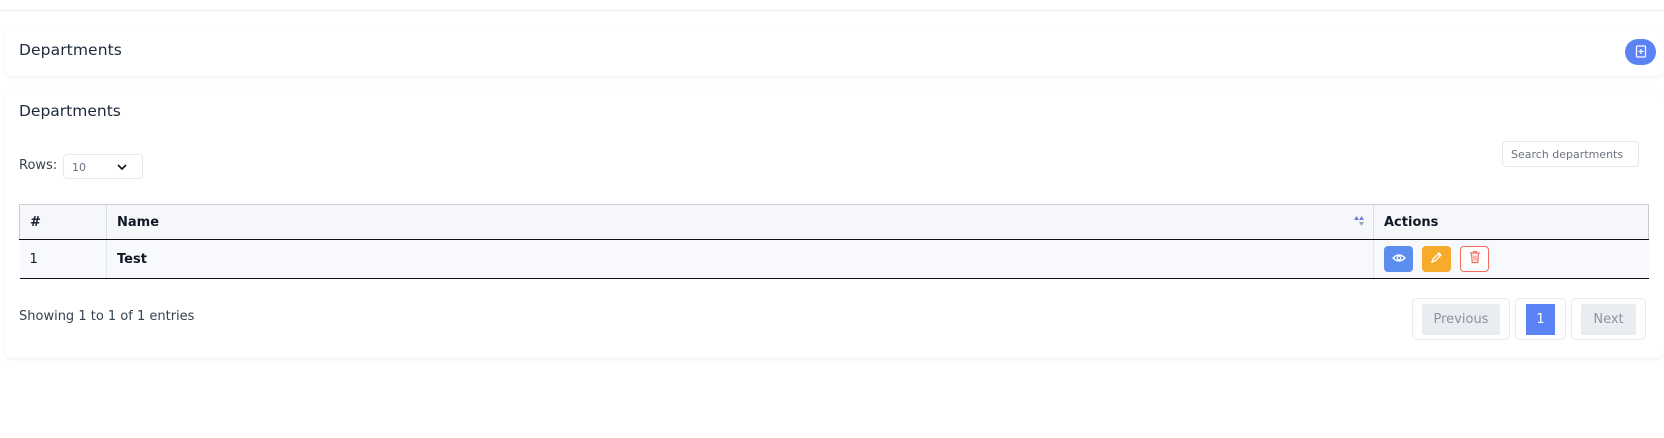  Describe the element at coordinates (1359, 223) in the screenshot. I see `sort-icon` at that location.